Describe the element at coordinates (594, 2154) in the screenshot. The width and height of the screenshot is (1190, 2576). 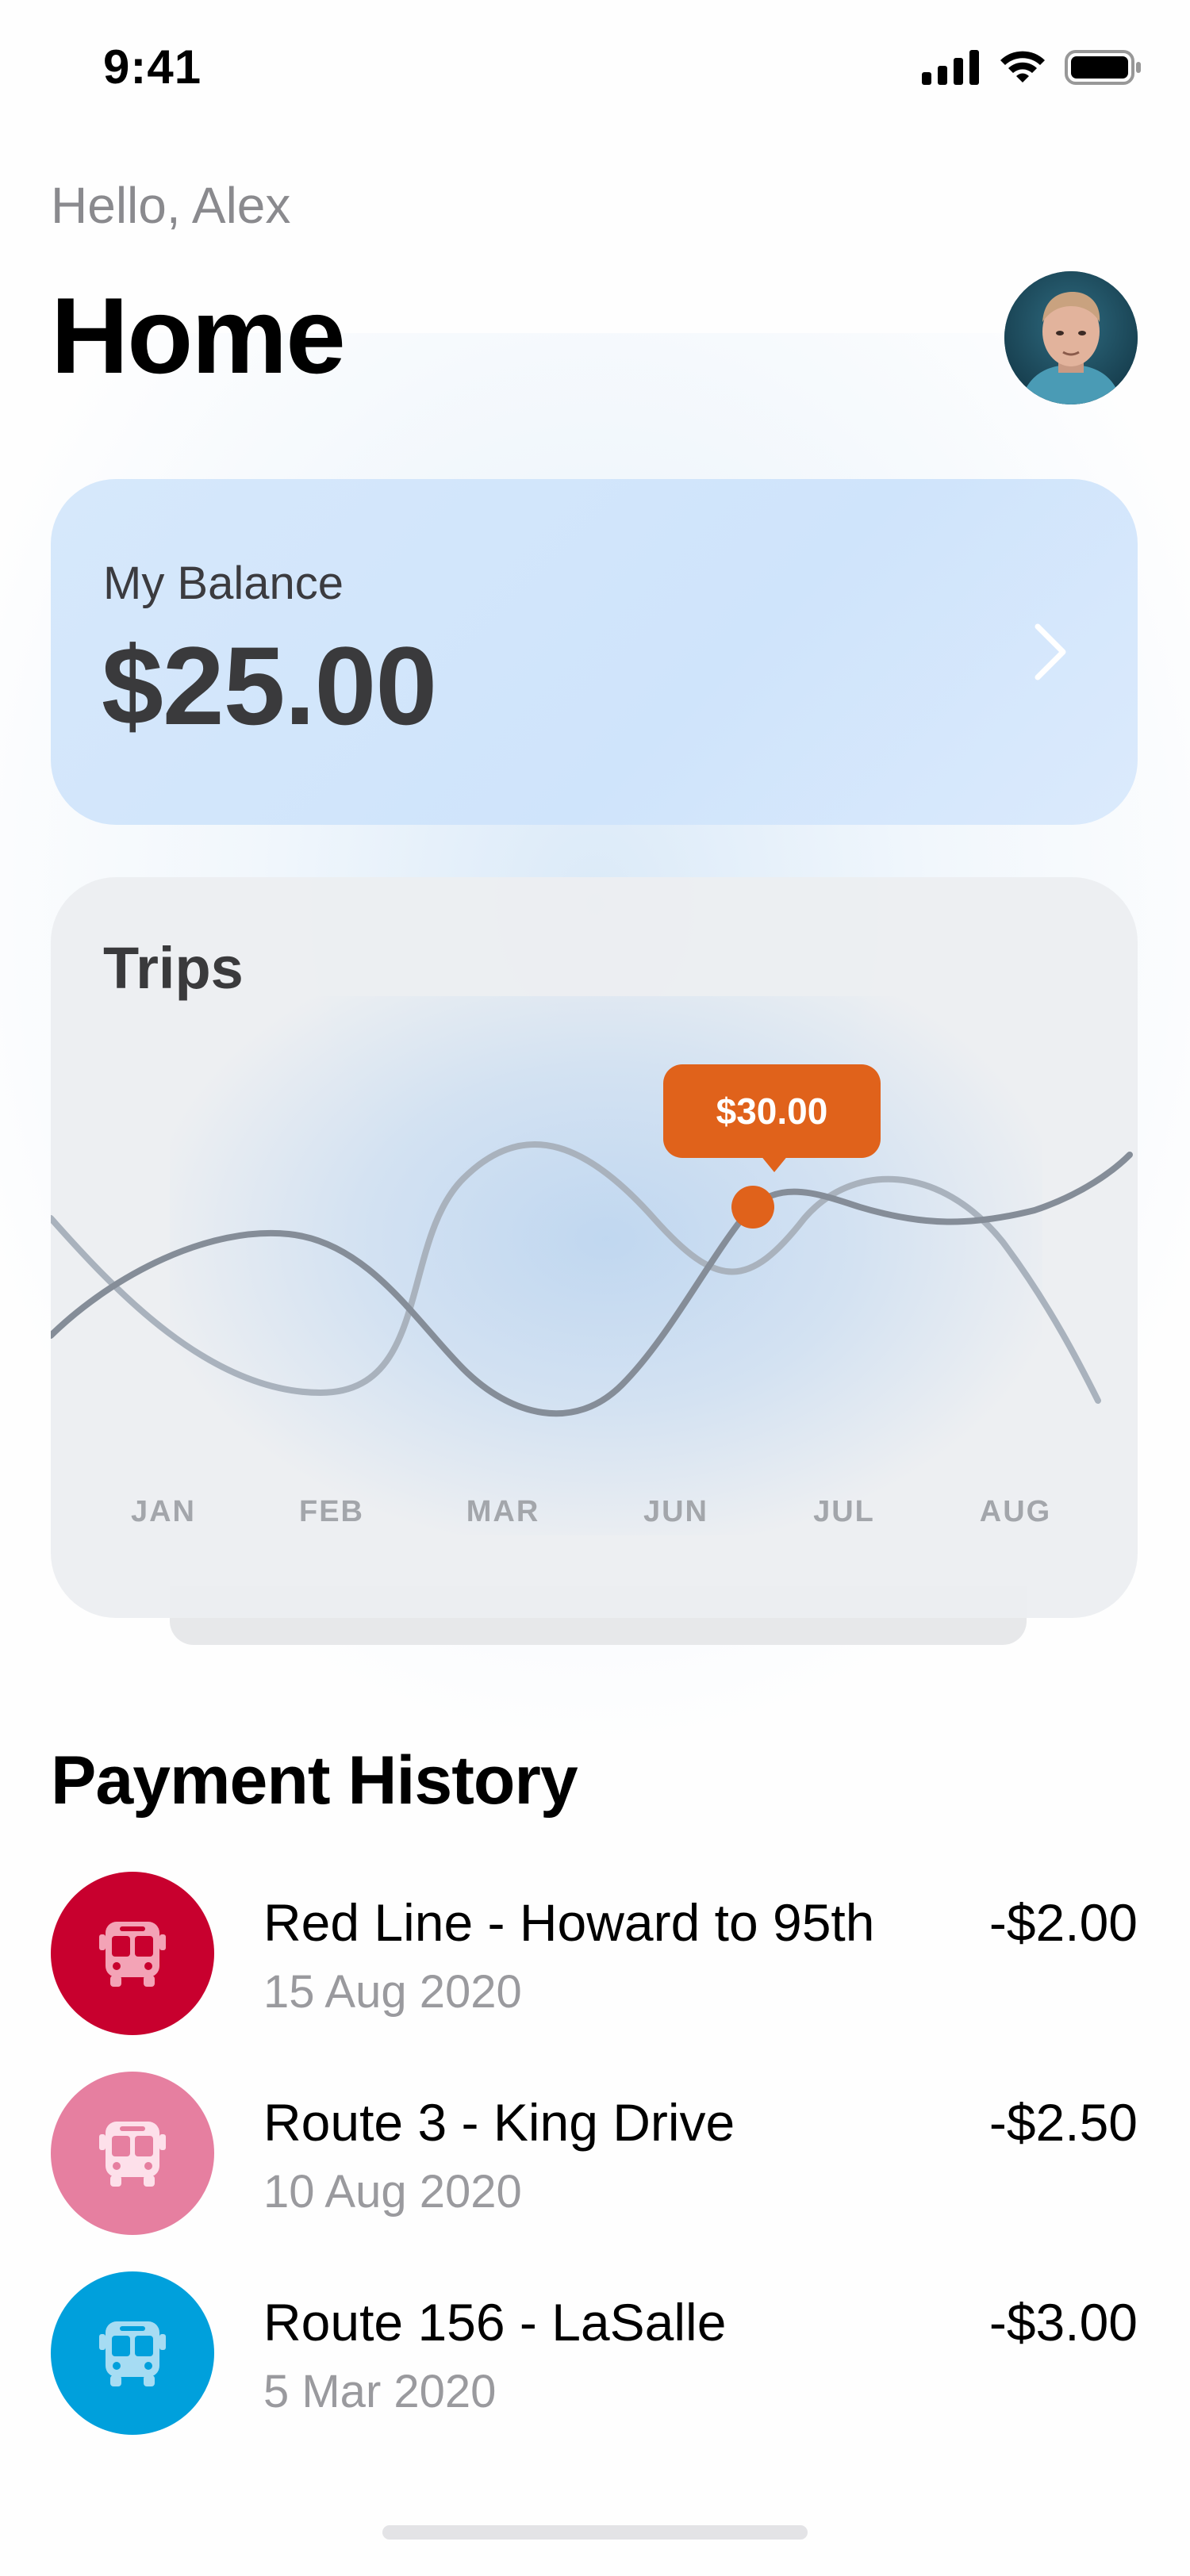
I see `payment-item: Route 3 - King Drive 10 Aug 2020 -$2.50` at that location.